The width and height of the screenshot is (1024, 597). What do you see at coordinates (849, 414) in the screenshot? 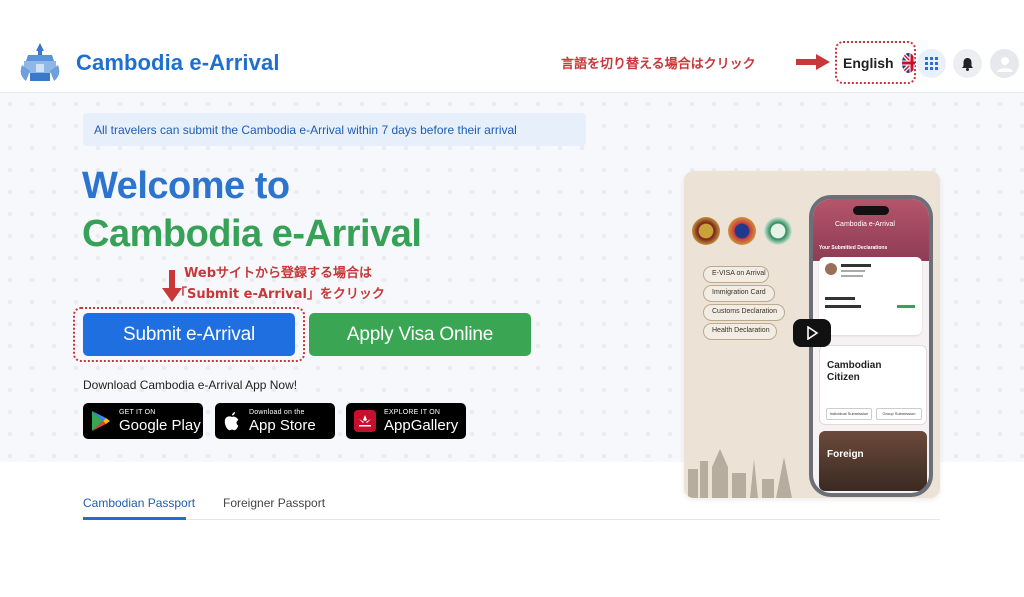
I see `phone-individual-button: Individual Submission` at bounding box center [849, 414].